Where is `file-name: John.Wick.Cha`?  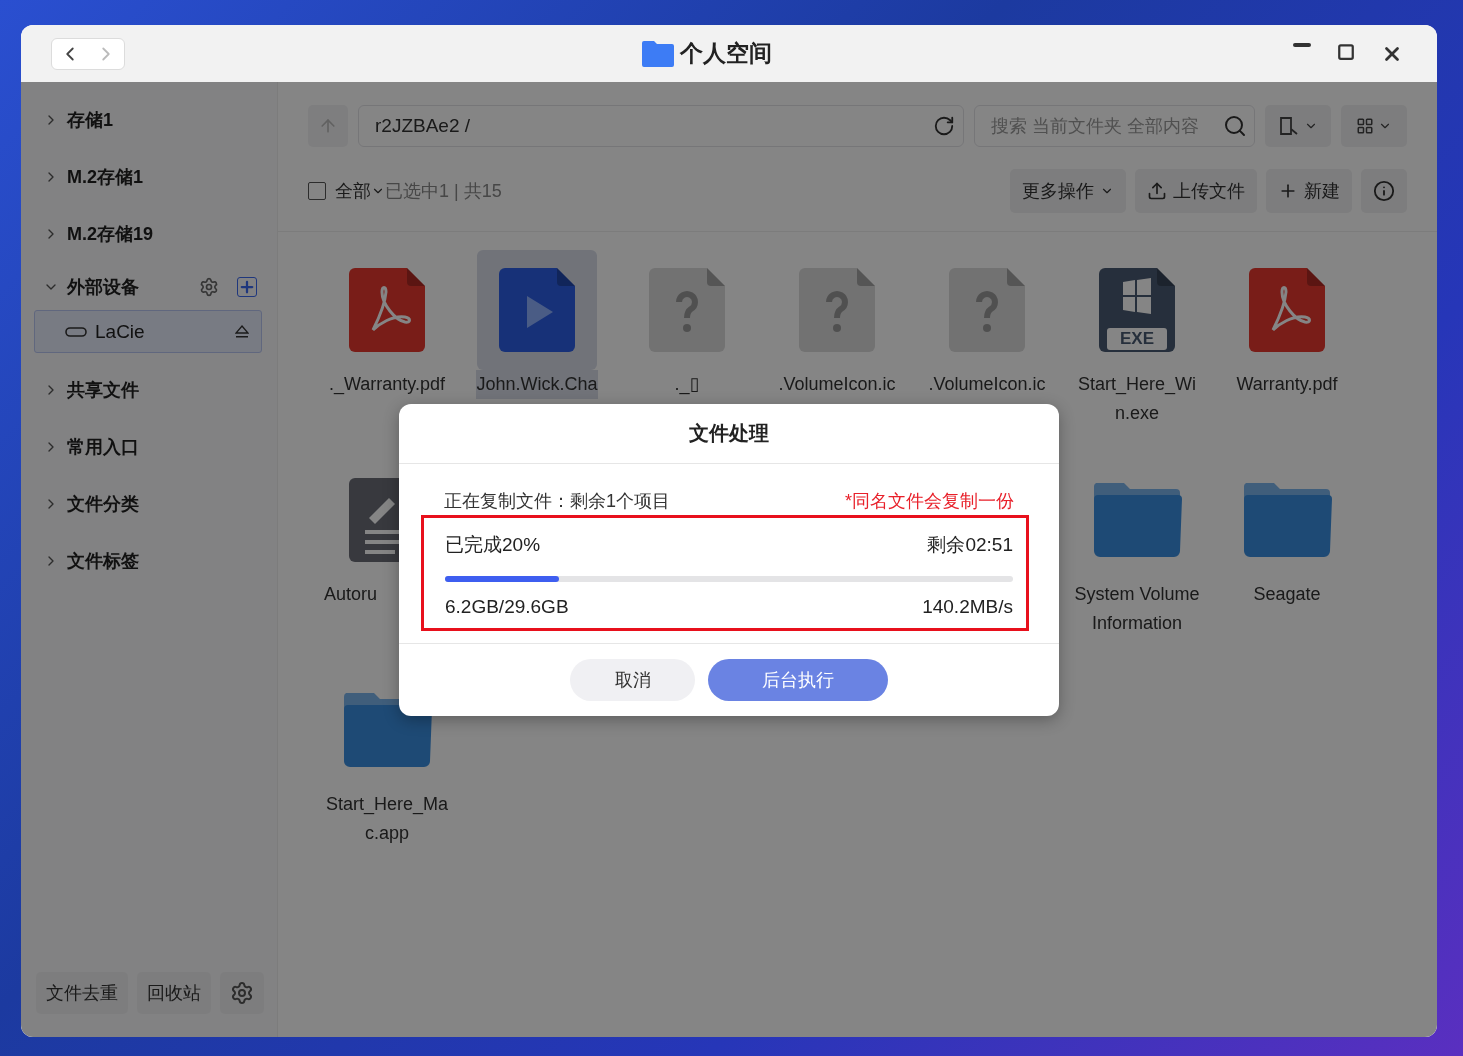
file-name: John.Wick.Cha is located at coordinates (537, 384).